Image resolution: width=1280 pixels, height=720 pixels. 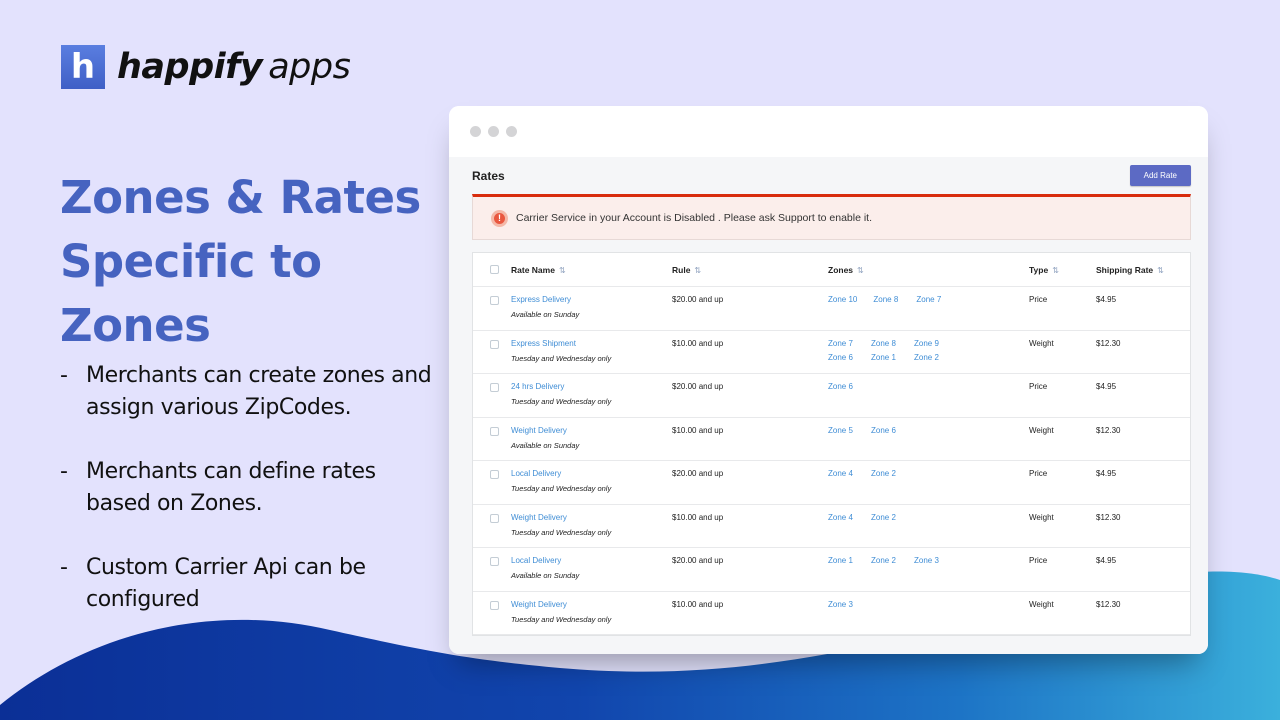 What do you see at coordinates (213, 583) in the screenshot?
I see `feature-item: - Custom Carrier Api can be configured` at bounding box center [213, 583].